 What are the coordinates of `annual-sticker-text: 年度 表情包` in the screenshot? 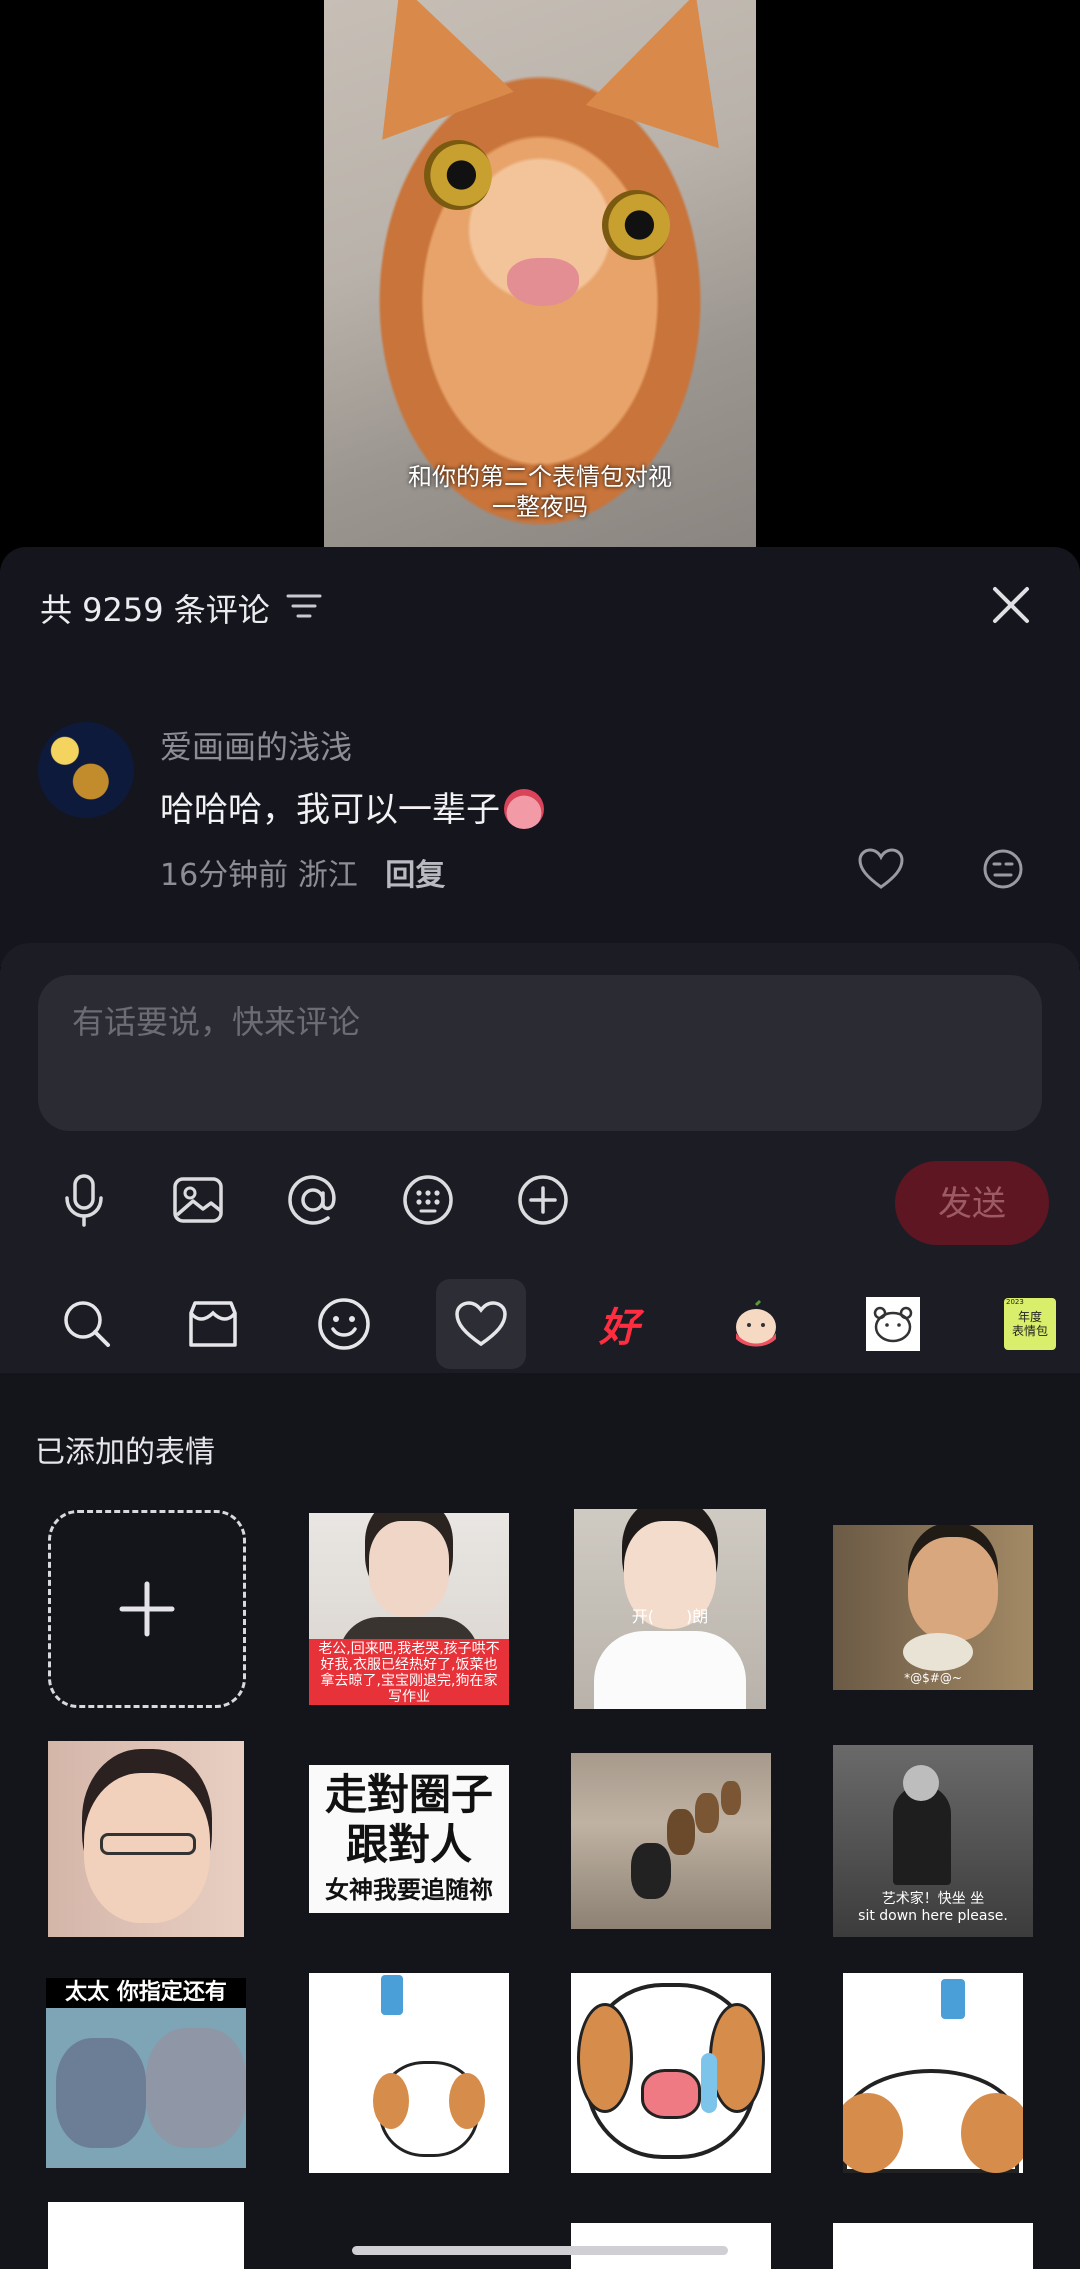 It's located at (1029, 1324).